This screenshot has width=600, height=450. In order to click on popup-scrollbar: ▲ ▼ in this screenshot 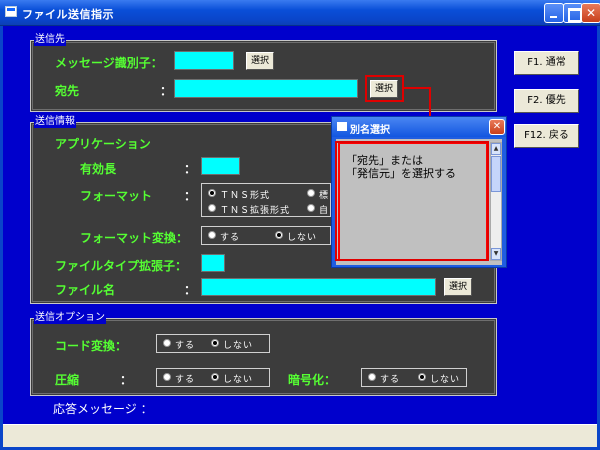, I will do `click(496, 201)`.